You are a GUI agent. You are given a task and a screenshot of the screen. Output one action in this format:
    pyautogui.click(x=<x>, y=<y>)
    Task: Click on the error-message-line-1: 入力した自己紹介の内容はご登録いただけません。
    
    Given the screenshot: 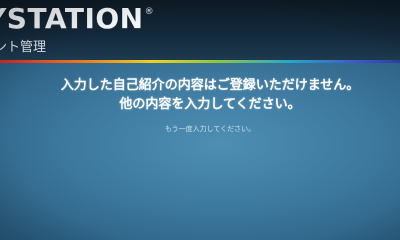 What is the action you would take?
    pyautogui.click(x=210, y=85)
    